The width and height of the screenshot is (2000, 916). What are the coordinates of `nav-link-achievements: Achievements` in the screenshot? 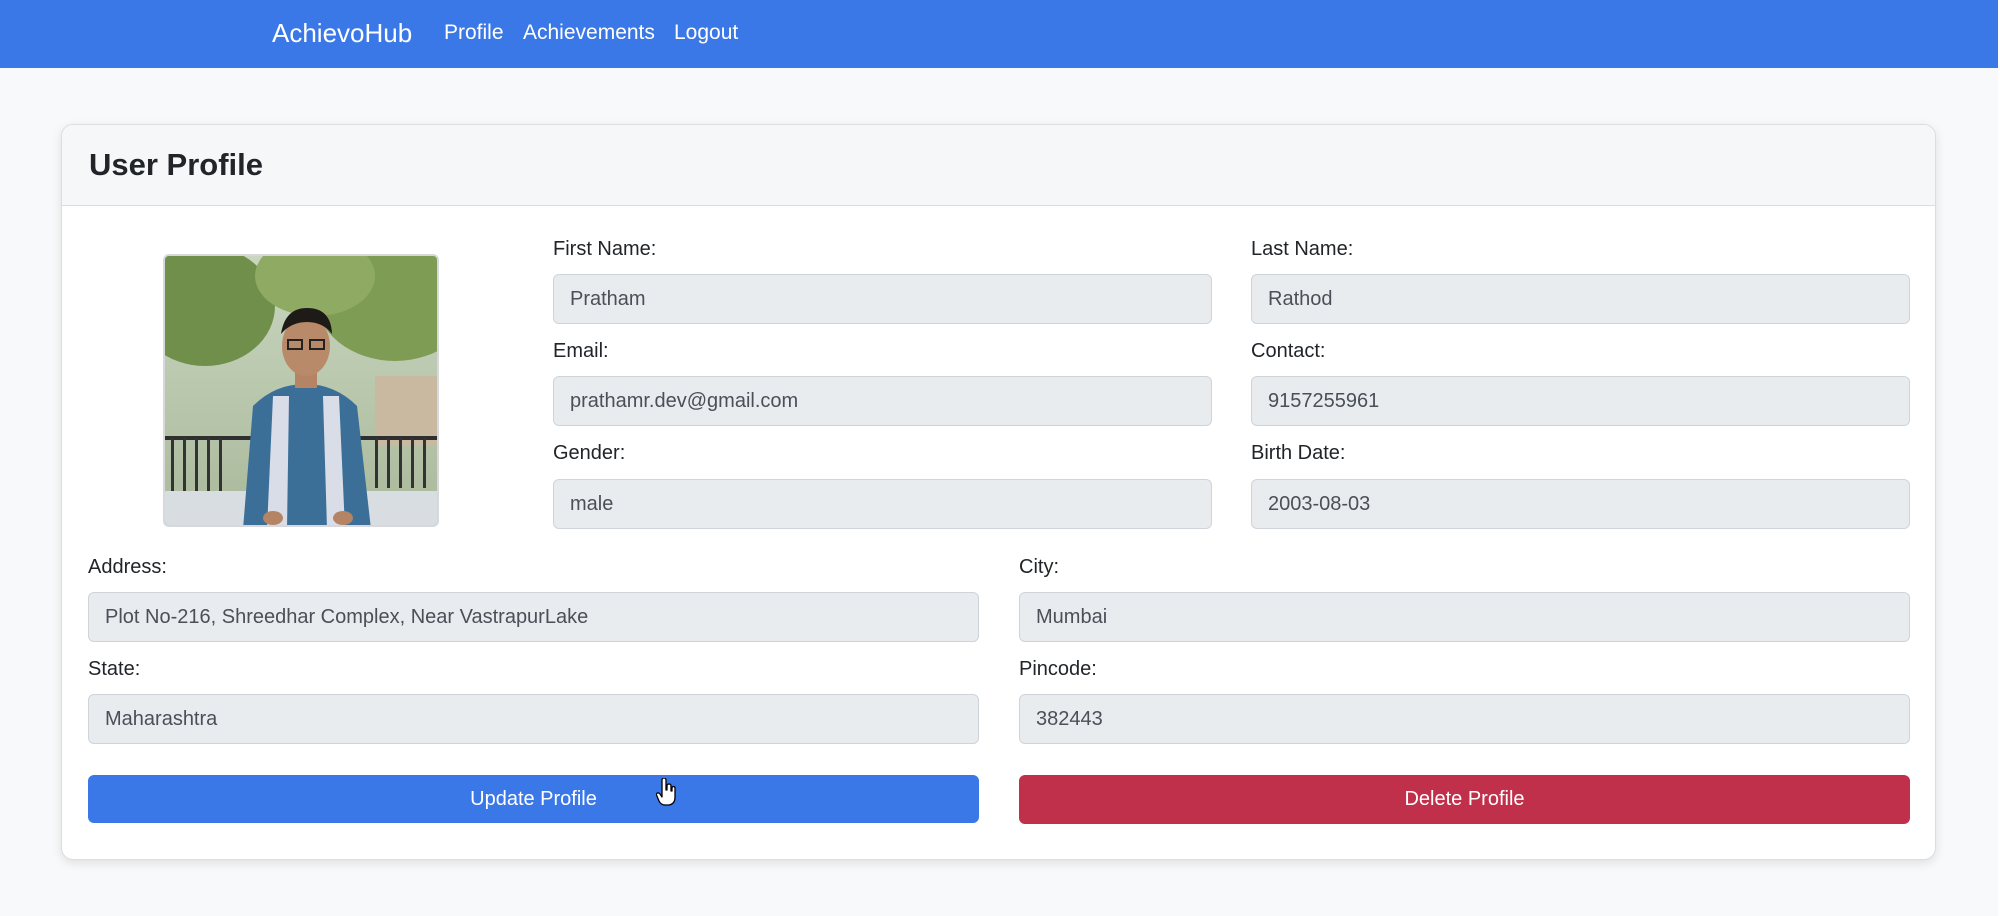 It's located at (589, 33).